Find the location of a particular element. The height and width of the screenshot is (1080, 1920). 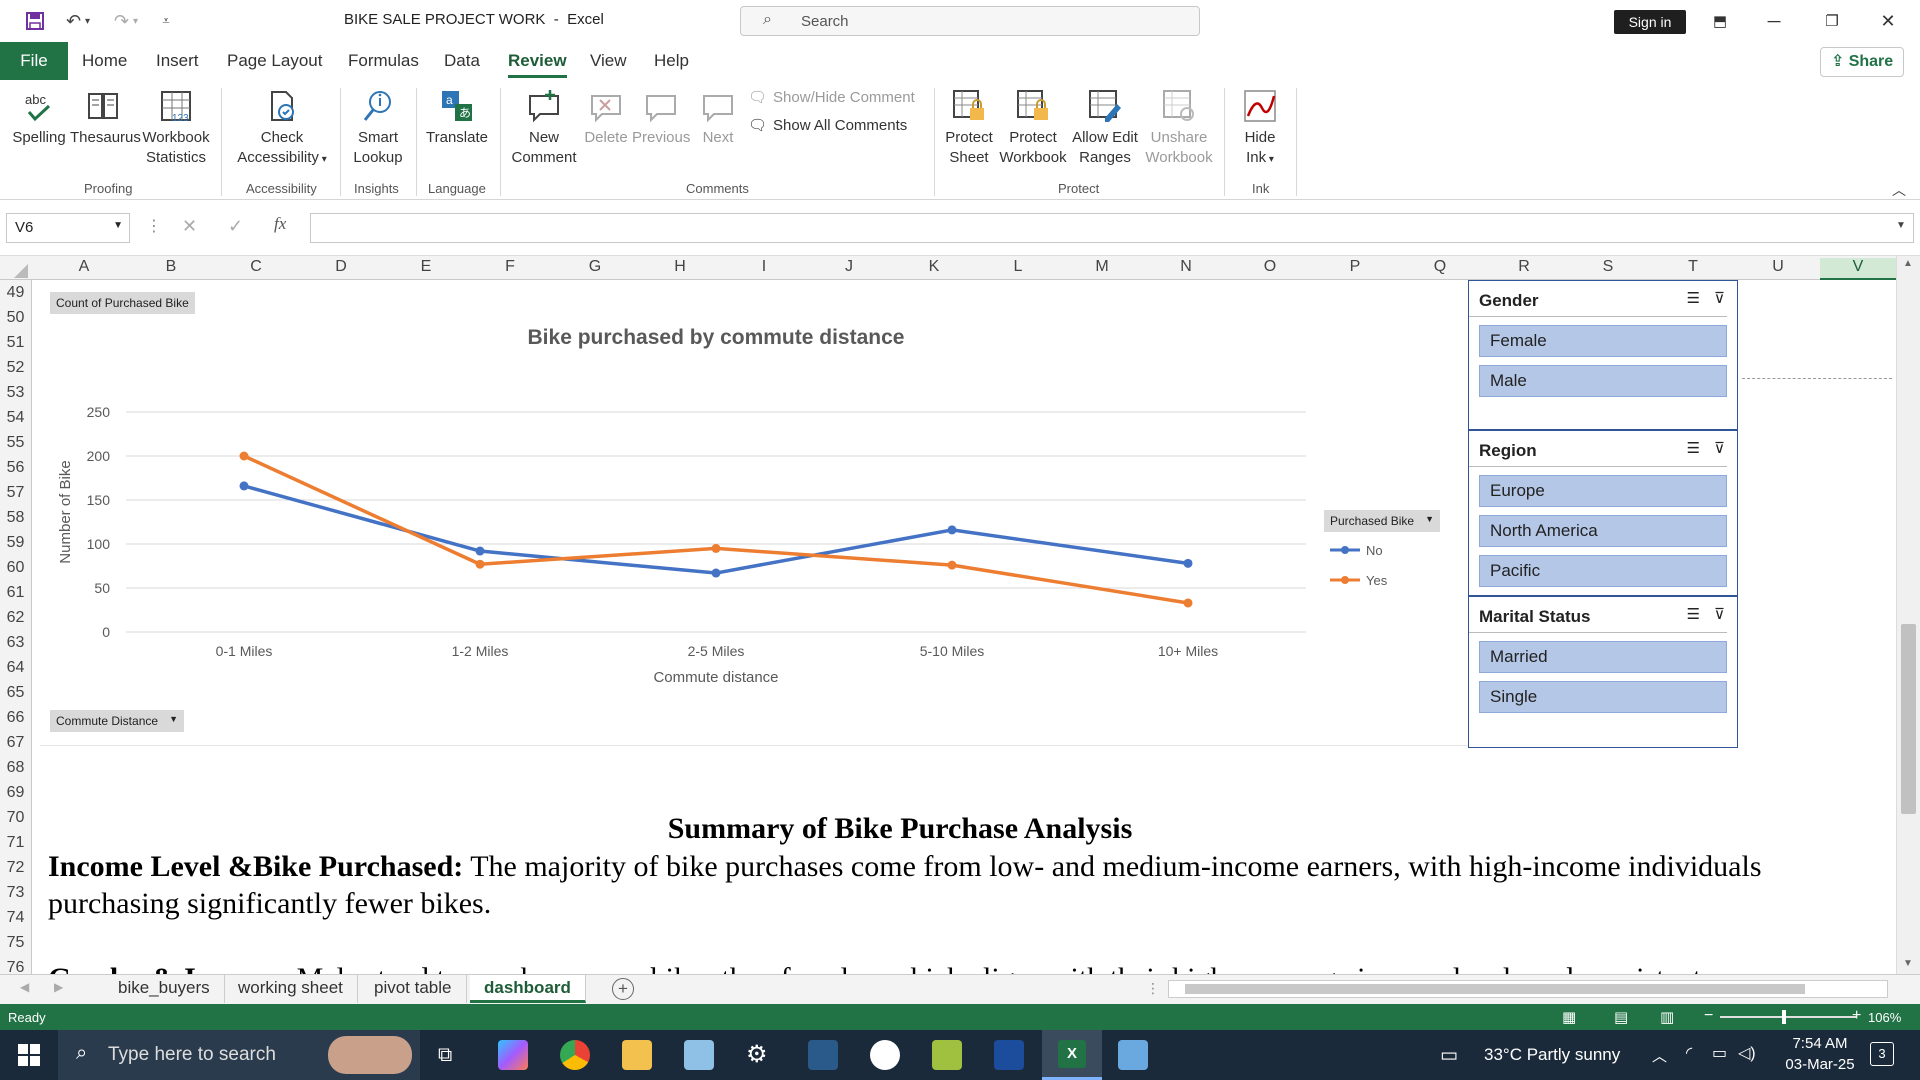

mysql-workbench-icon is located at coordinates (823, 1055).